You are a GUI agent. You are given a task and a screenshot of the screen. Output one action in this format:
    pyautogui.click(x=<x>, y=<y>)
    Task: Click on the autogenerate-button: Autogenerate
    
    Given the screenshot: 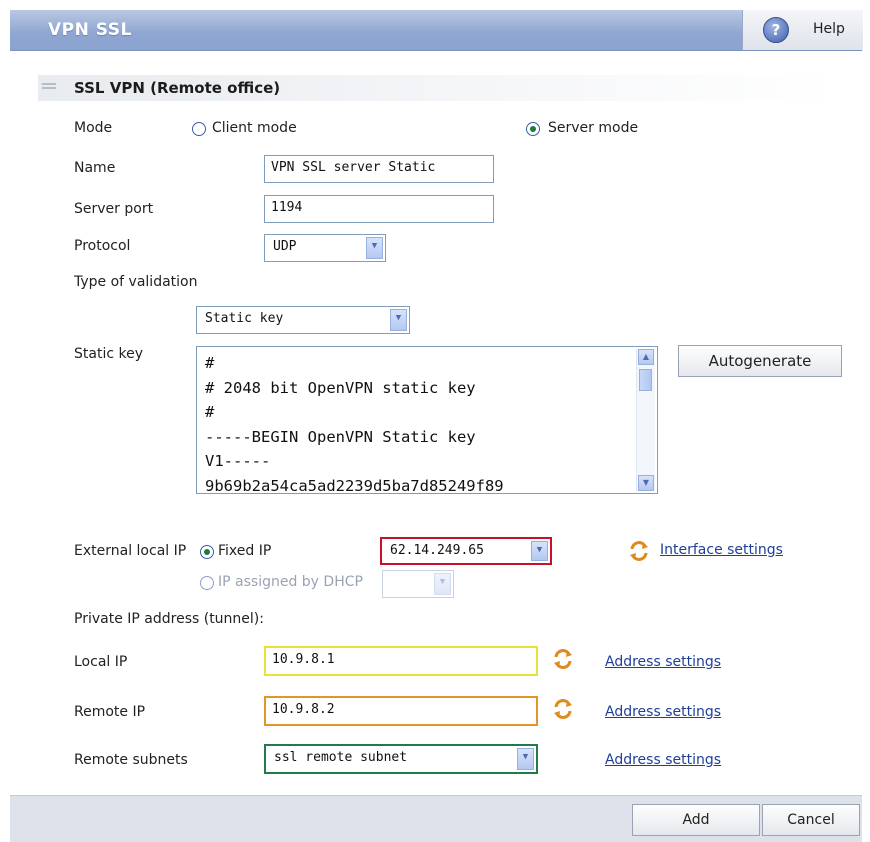 What is the action you would take?
    pyautogui.click(x=760, y=361)
    